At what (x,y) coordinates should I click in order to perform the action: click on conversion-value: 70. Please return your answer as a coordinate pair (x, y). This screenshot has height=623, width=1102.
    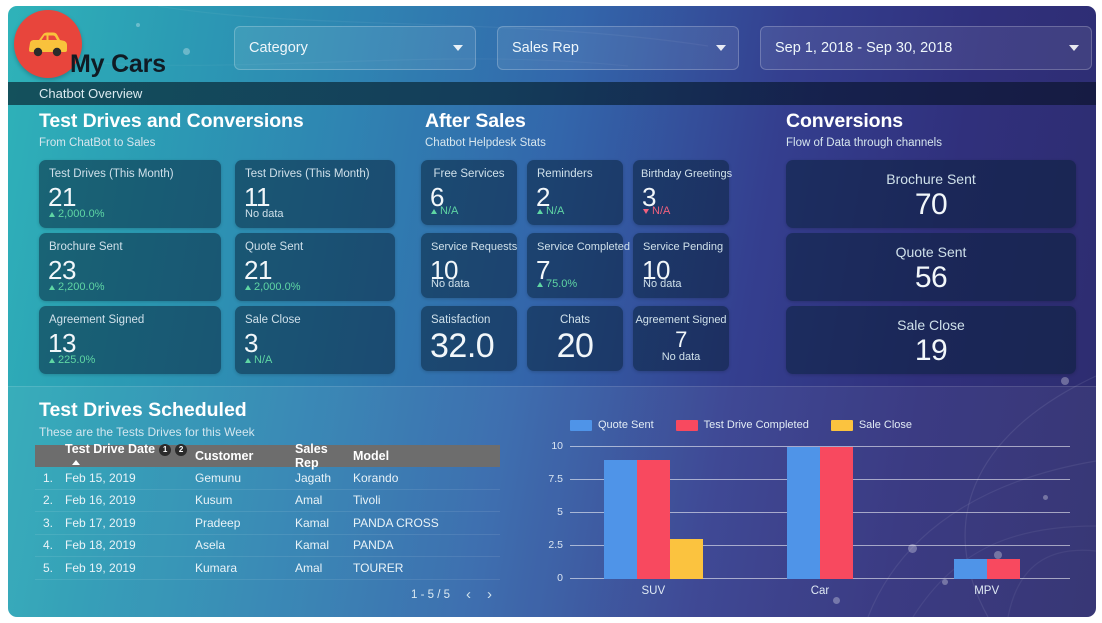
    Looking at the image, I should click on (931, 204).